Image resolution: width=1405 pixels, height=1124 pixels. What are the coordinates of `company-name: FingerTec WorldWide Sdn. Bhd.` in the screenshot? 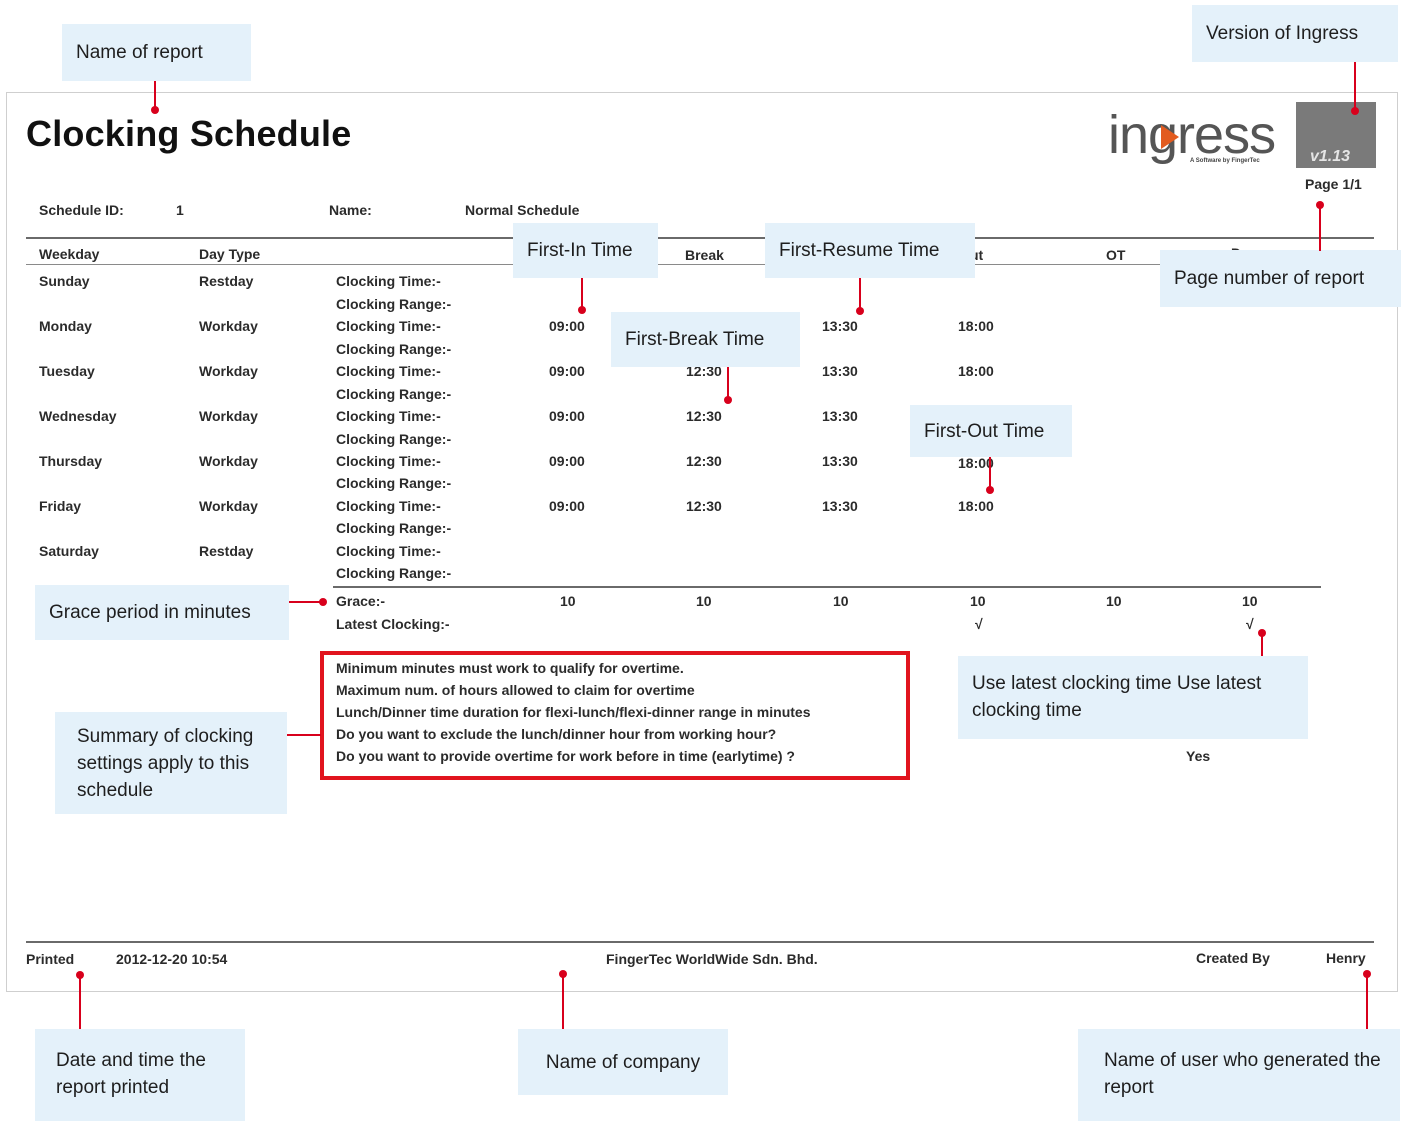 It's located at (712, 959).